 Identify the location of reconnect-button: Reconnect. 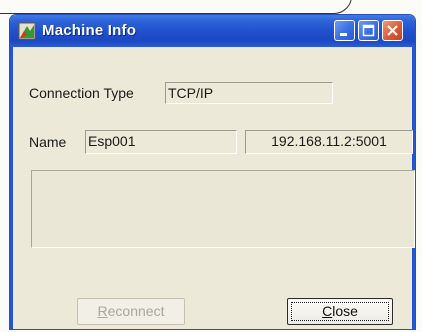
(131, 311).